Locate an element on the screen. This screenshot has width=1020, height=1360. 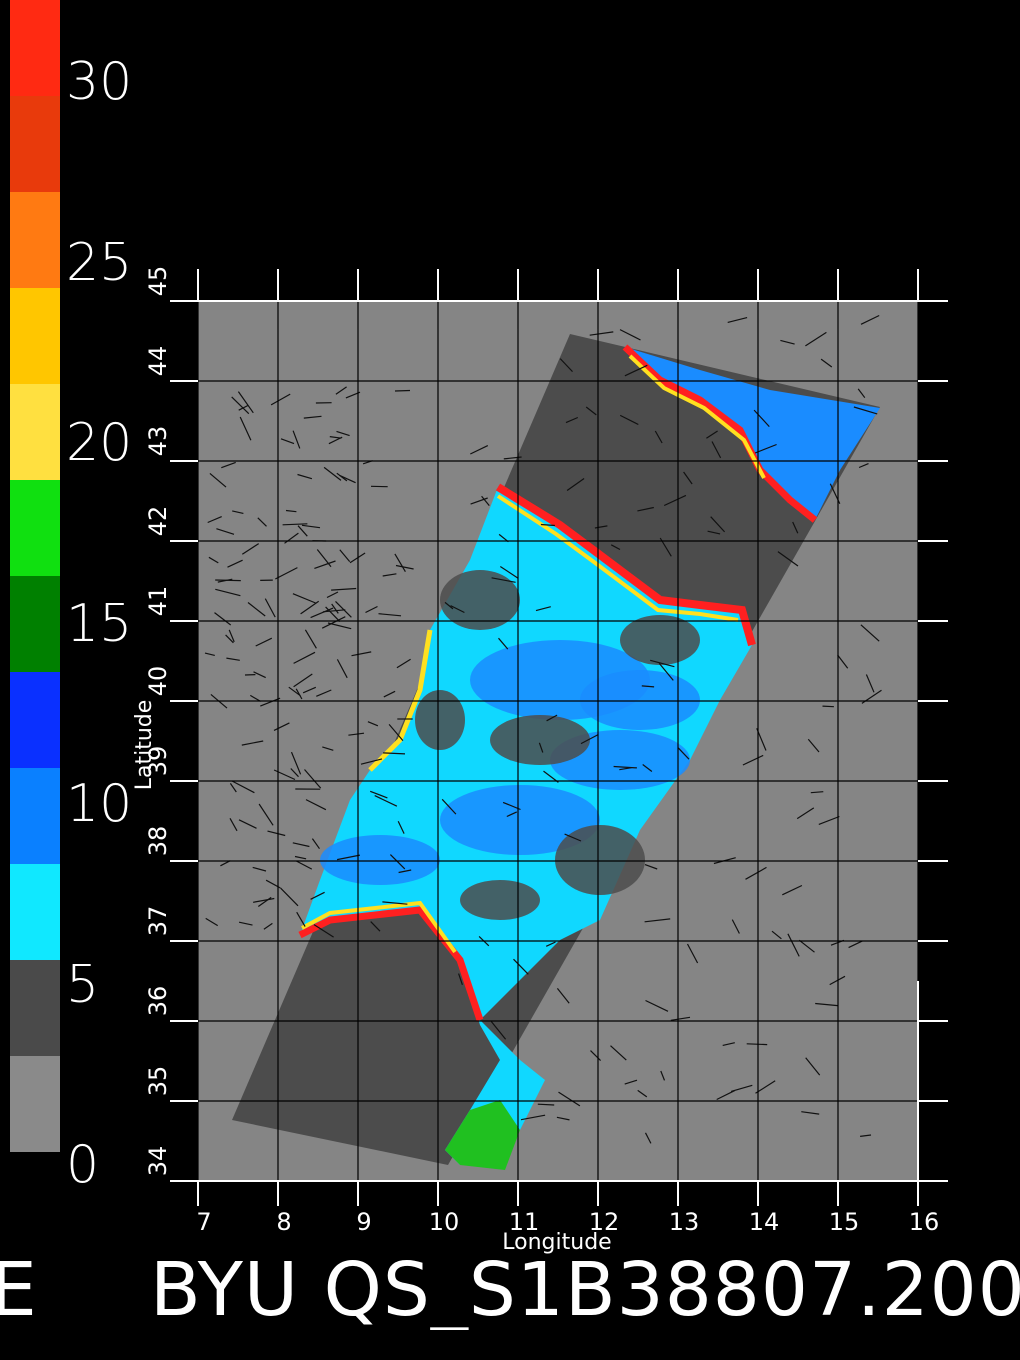
x-tick-label: 13 is located at coordinates (684, 1222).